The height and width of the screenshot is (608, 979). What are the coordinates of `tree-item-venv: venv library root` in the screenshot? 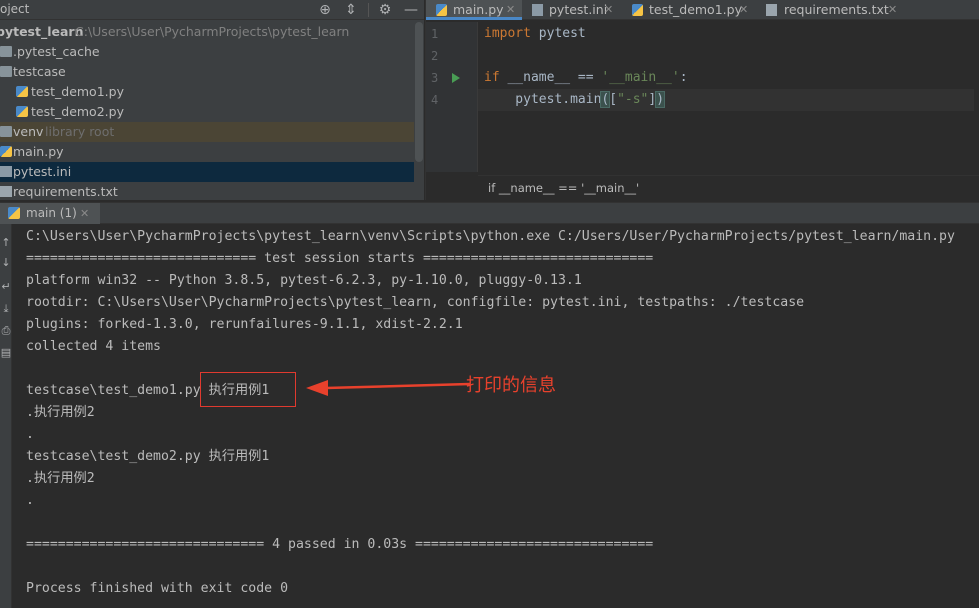 It's located at (207, 132).